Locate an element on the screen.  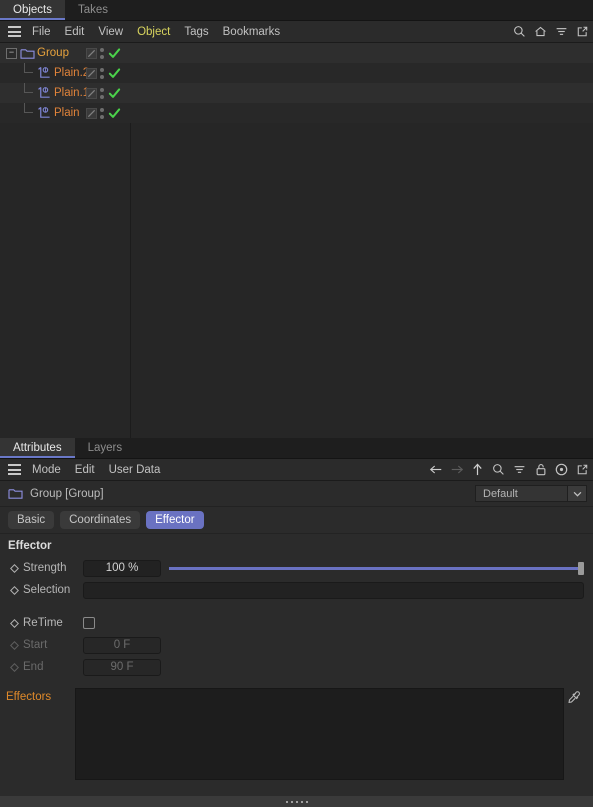
tab-coordinates: Coordinates is located at coordinates (100, 520).